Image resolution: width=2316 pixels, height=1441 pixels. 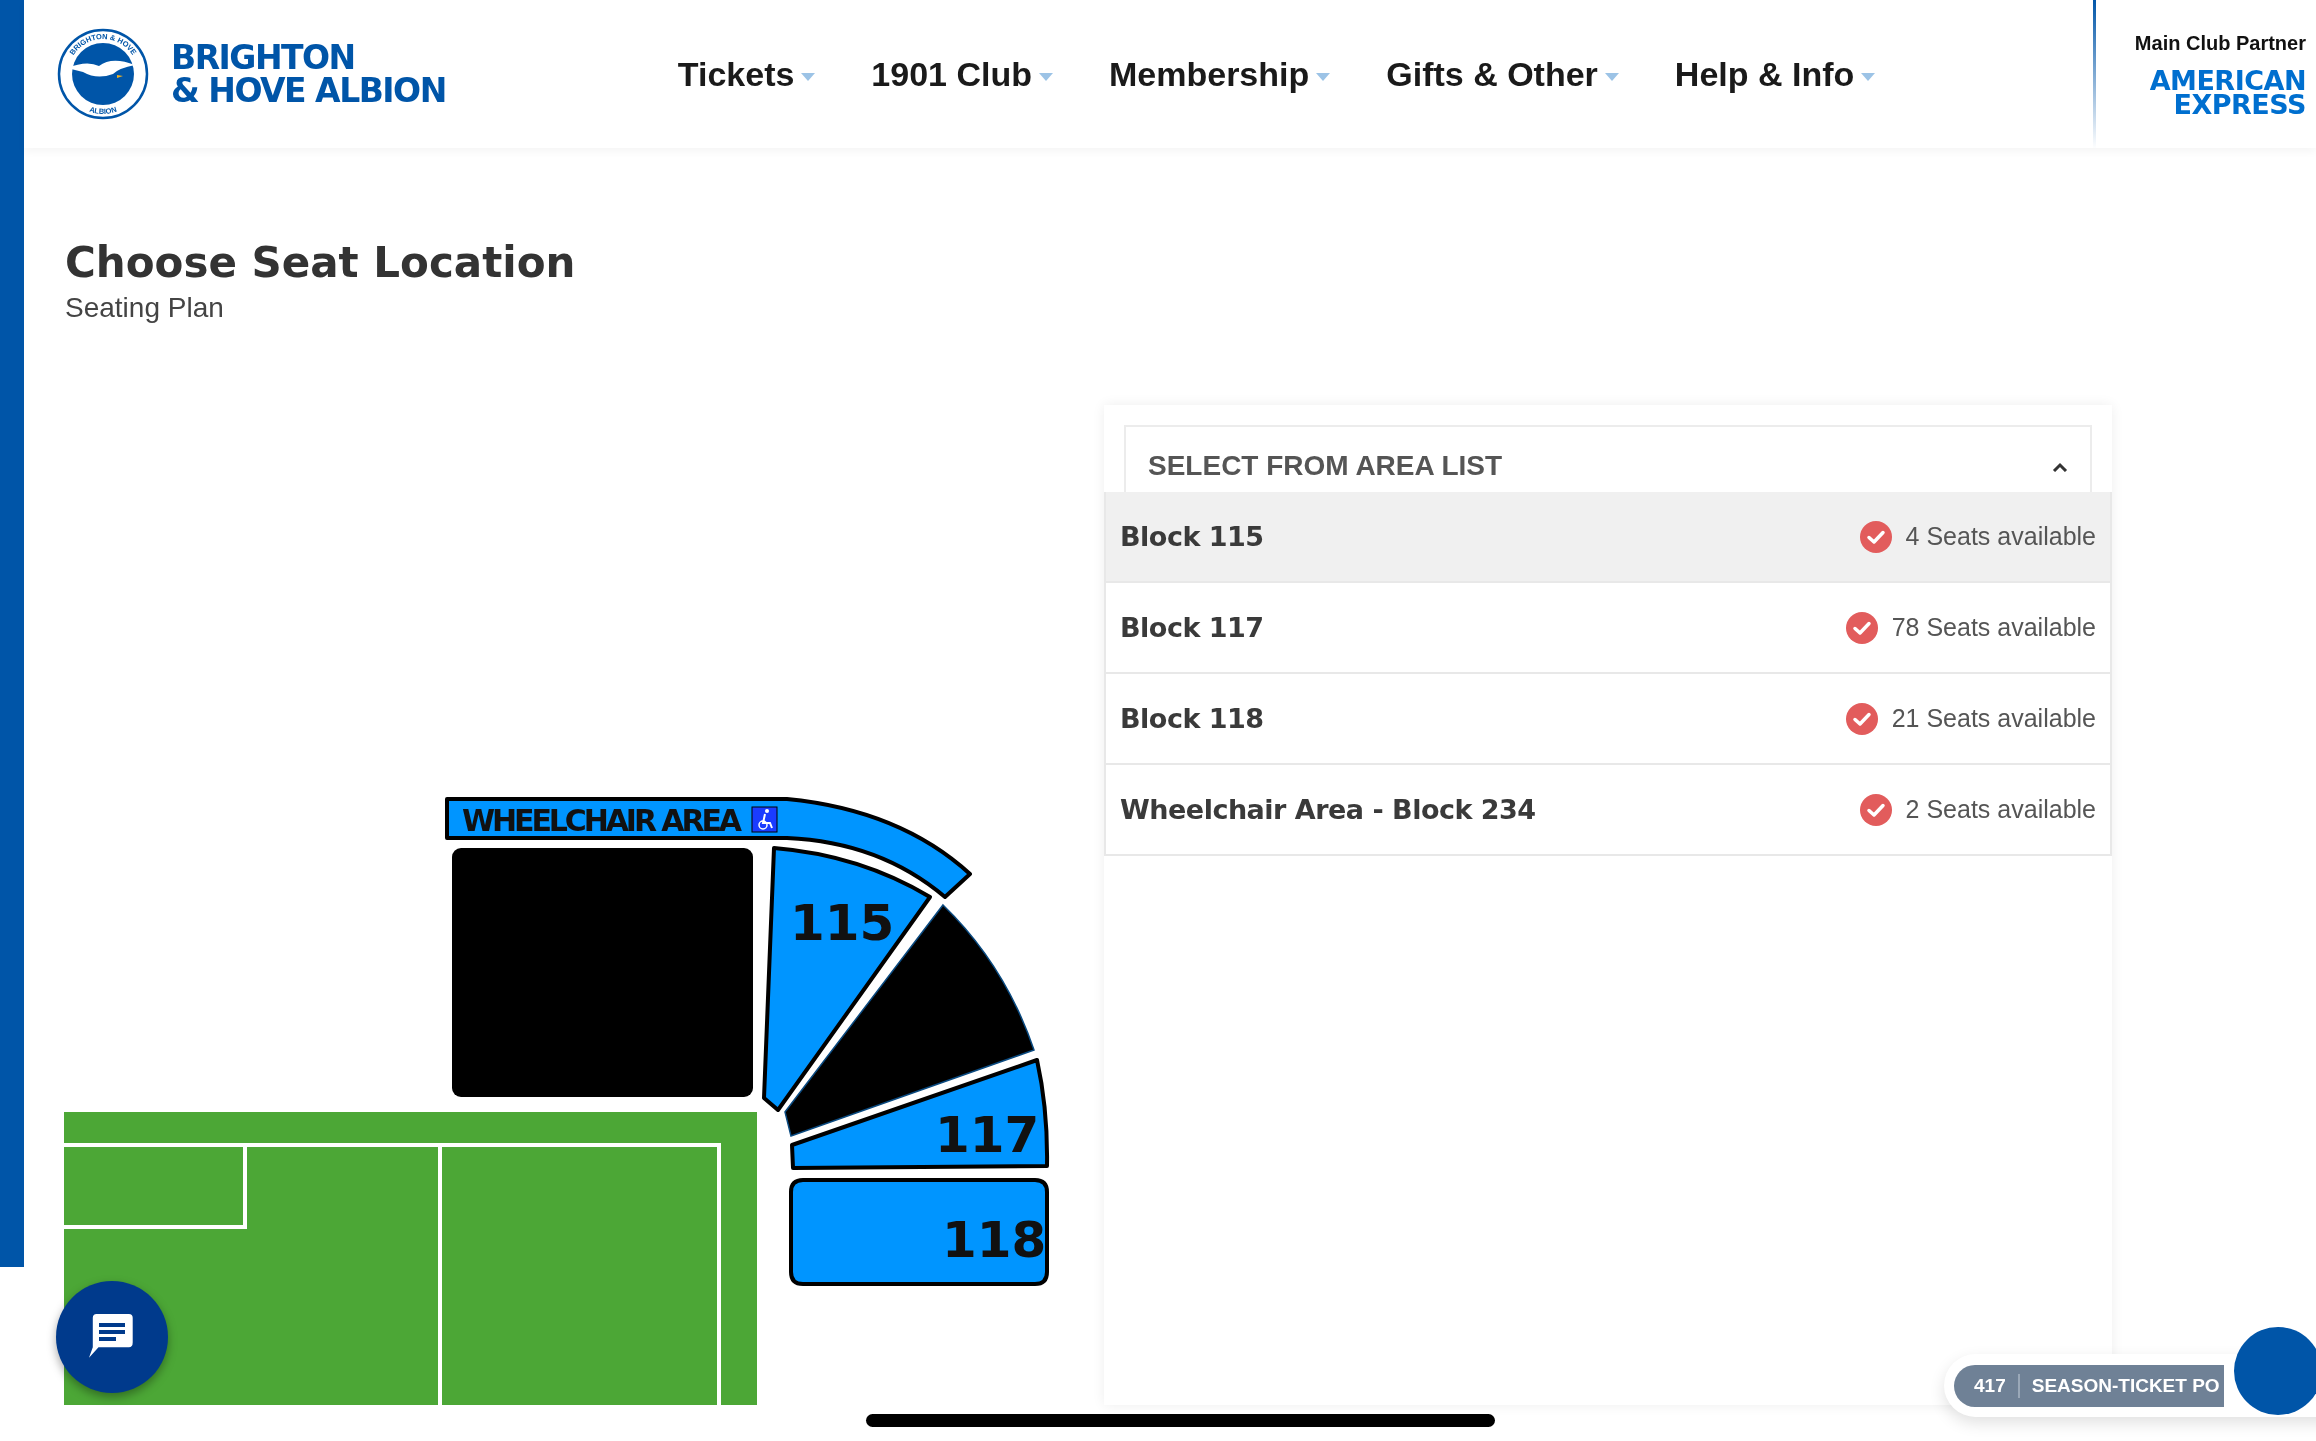 What do you see at coordinates (1608, 537) in the screenshot?
I see `area-list-item: Block 115 4 Seats available` at bounding box center [1608, 537].